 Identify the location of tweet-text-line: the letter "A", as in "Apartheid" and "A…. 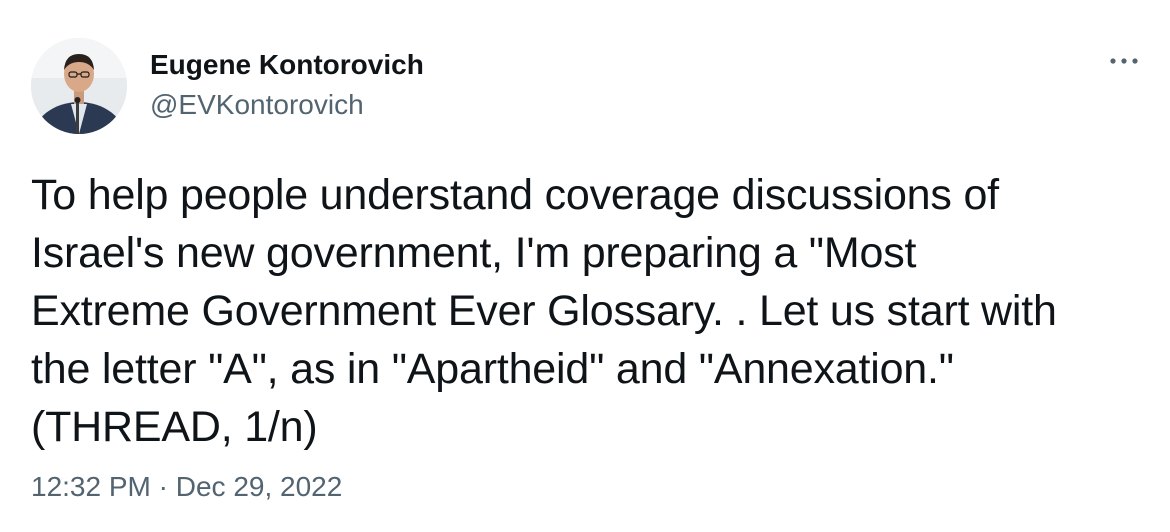
(492, 369).